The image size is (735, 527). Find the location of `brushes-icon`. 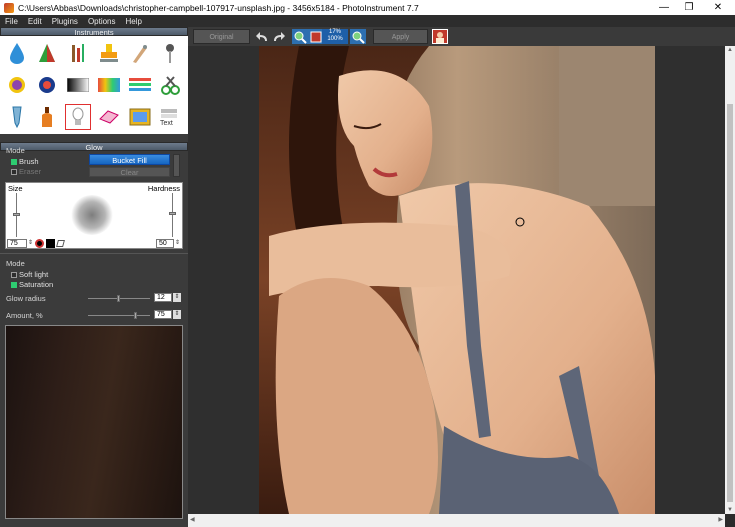

brushes-icon is located at coordinates (78, 53).